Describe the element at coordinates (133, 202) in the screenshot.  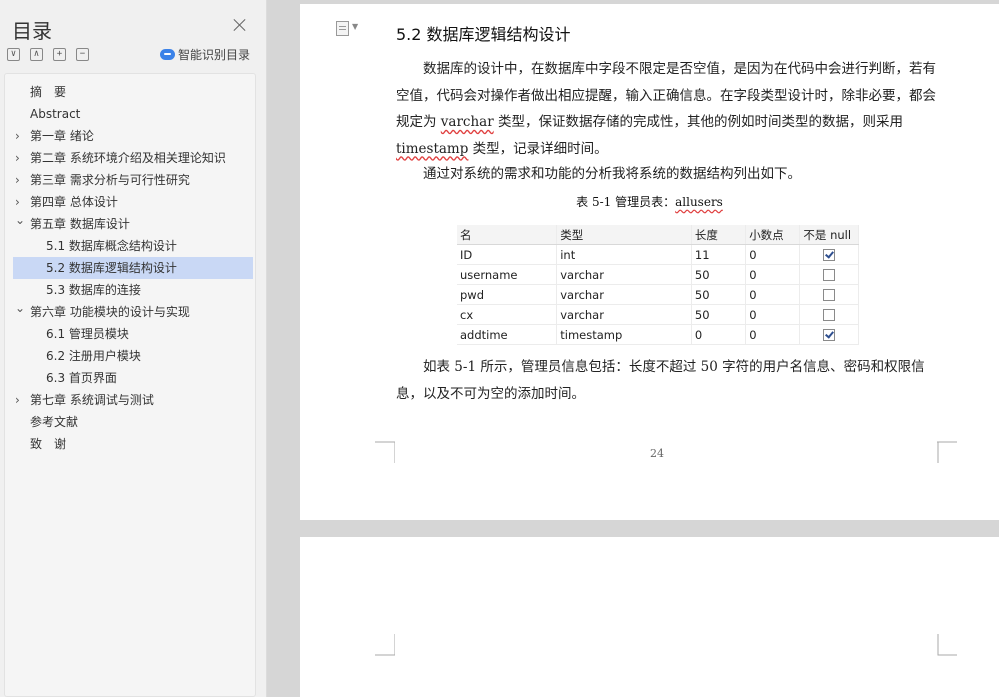
I see `toc-item: › 第四章 总体设计` at that location.